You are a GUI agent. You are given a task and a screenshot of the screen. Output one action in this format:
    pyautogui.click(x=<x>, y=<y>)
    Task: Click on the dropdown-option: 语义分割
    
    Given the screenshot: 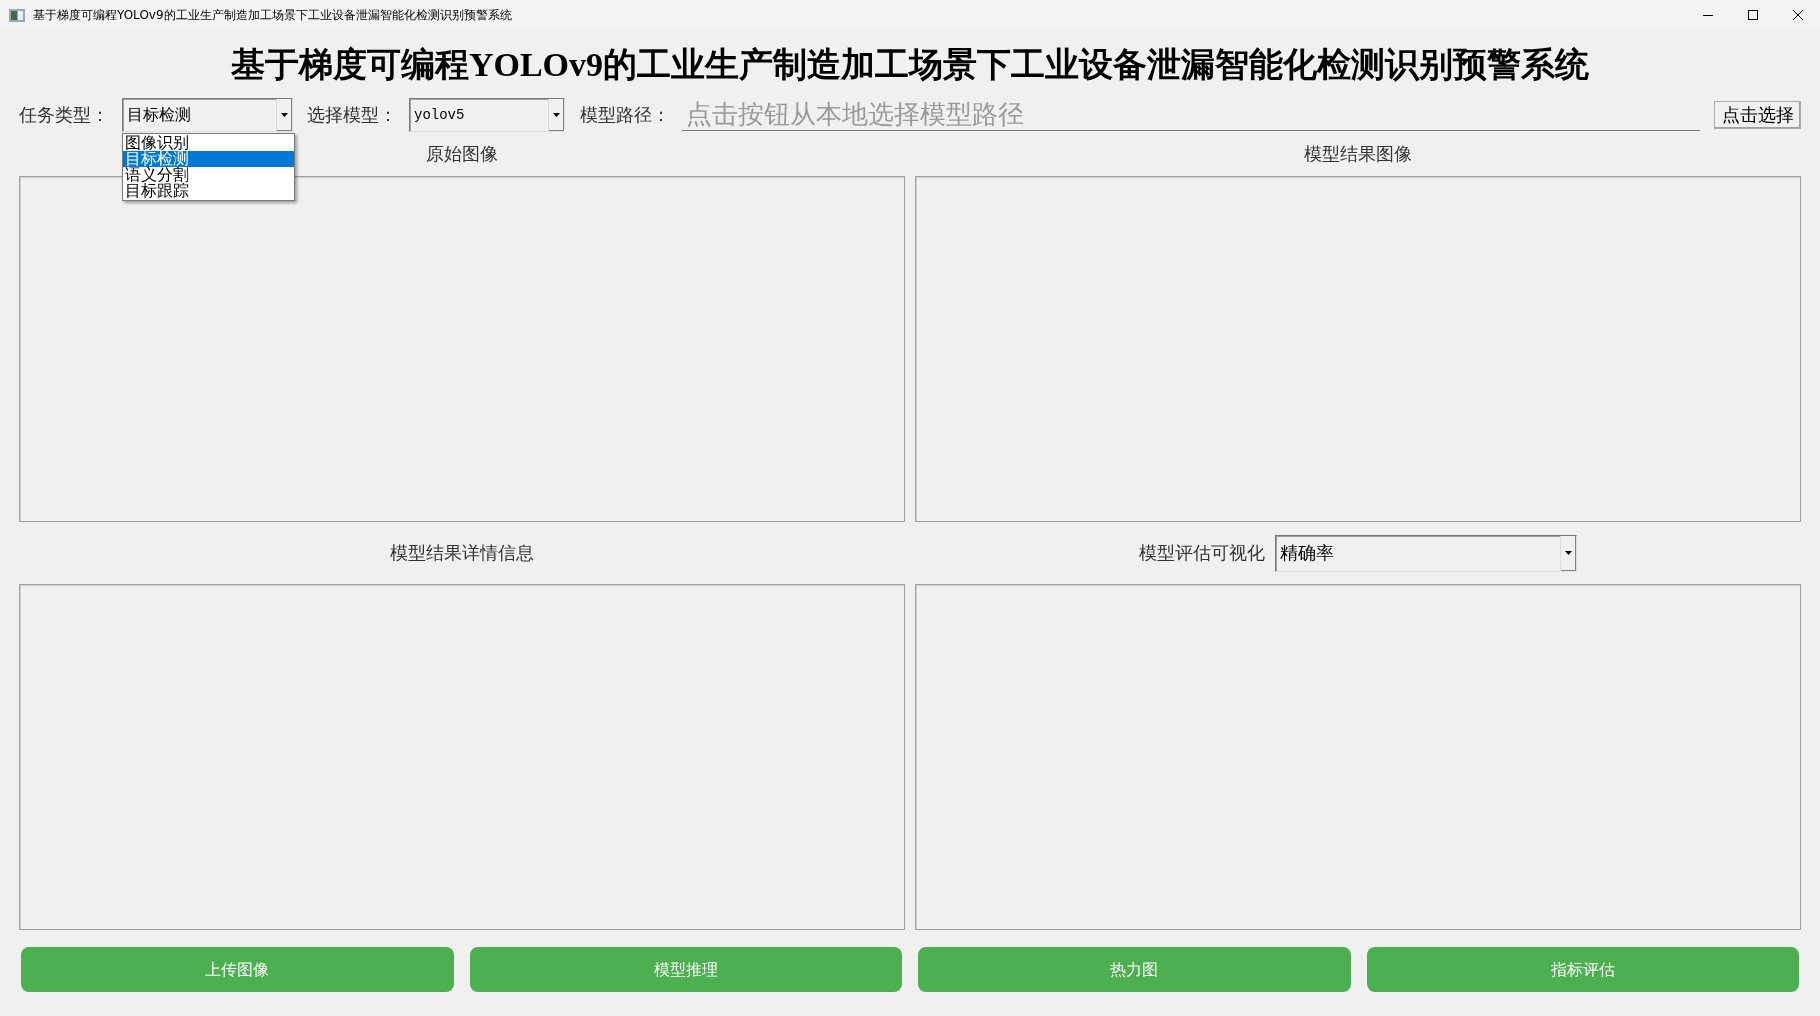 What is the action you would take?
    pyautogui.click(x=208, y=175)
    